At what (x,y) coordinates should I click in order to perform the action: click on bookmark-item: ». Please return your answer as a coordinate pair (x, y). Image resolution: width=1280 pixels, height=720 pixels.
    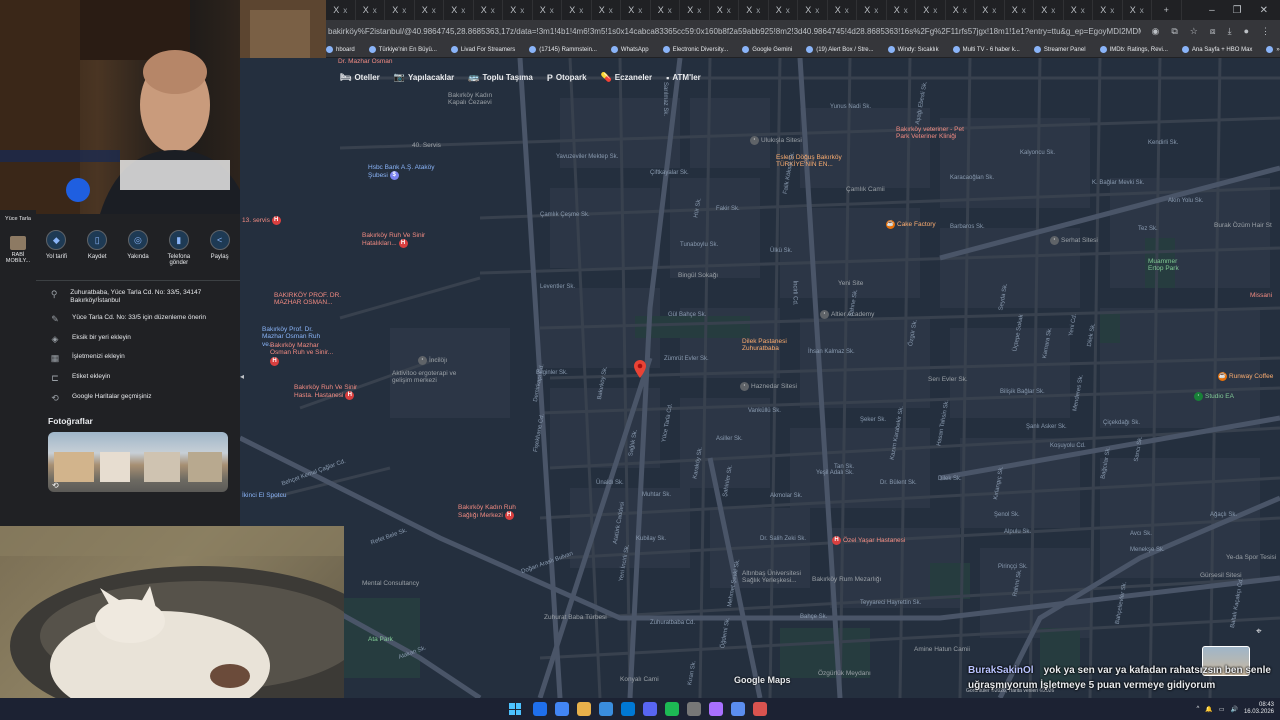
    Looking at the image, I should click on (1273, 49).